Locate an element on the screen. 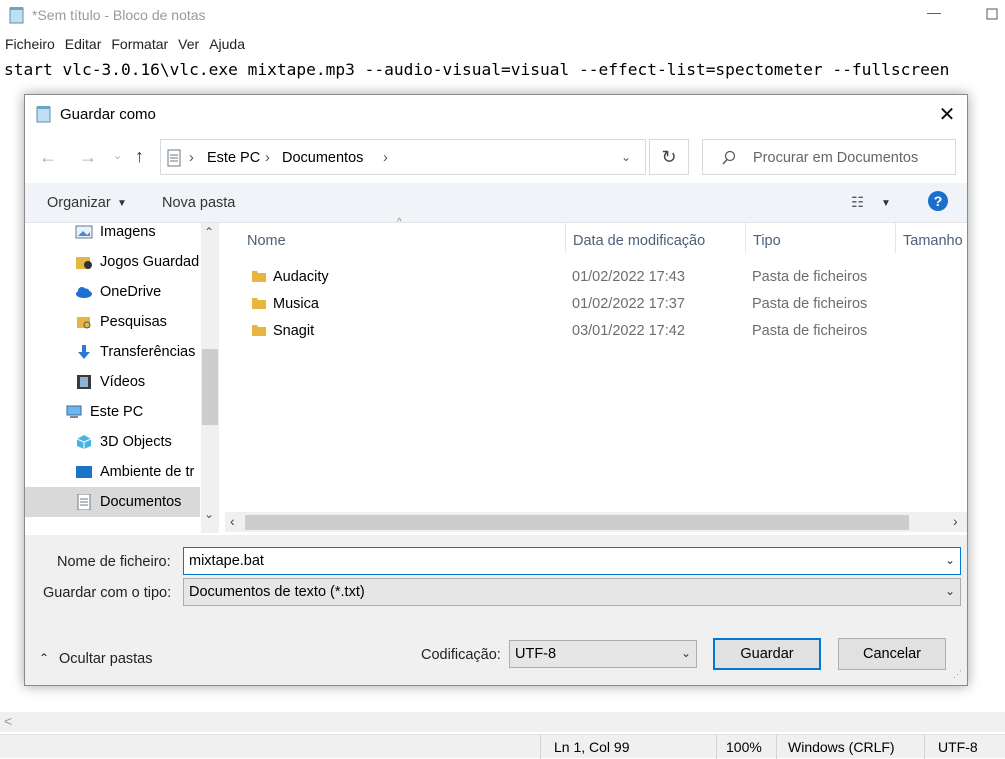  dialog-title: Guardar como is located at coordinates (108, 114).